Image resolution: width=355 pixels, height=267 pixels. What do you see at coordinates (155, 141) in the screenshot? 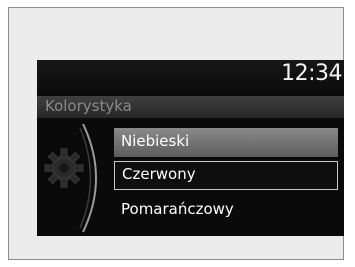
I see `menu-item-label: Niebieski` at bounding box center [155, 141].